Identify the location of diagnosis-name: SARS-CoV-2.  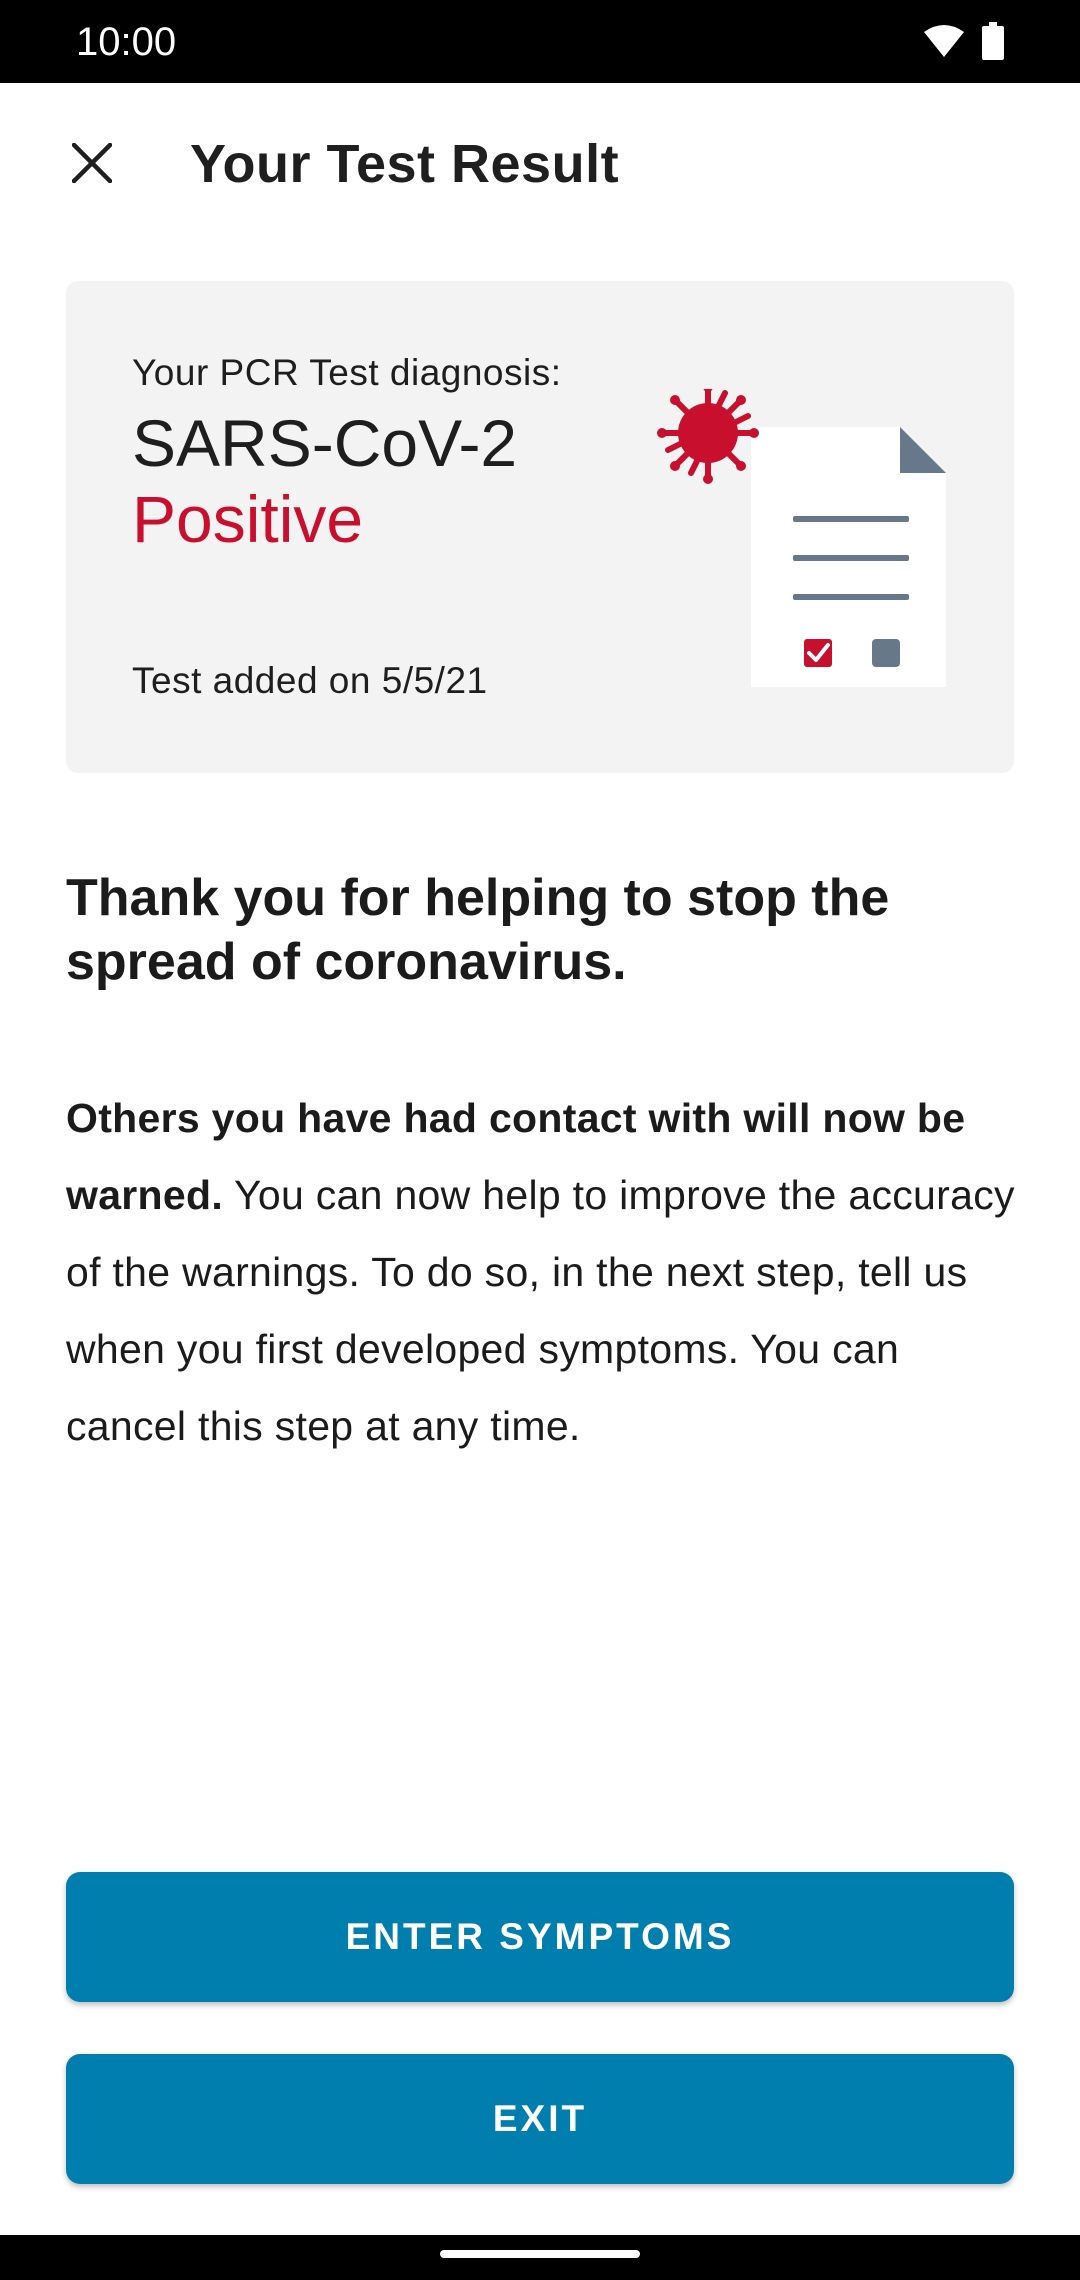
(325, 443).